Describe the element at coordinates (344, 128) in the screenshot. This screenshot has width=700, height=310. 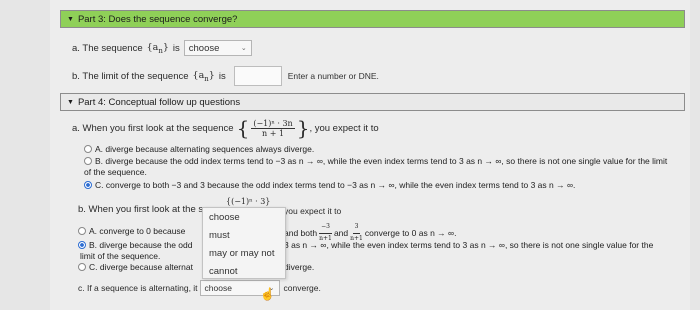
I see `question-a-suffix: , you expect it to` at that location.